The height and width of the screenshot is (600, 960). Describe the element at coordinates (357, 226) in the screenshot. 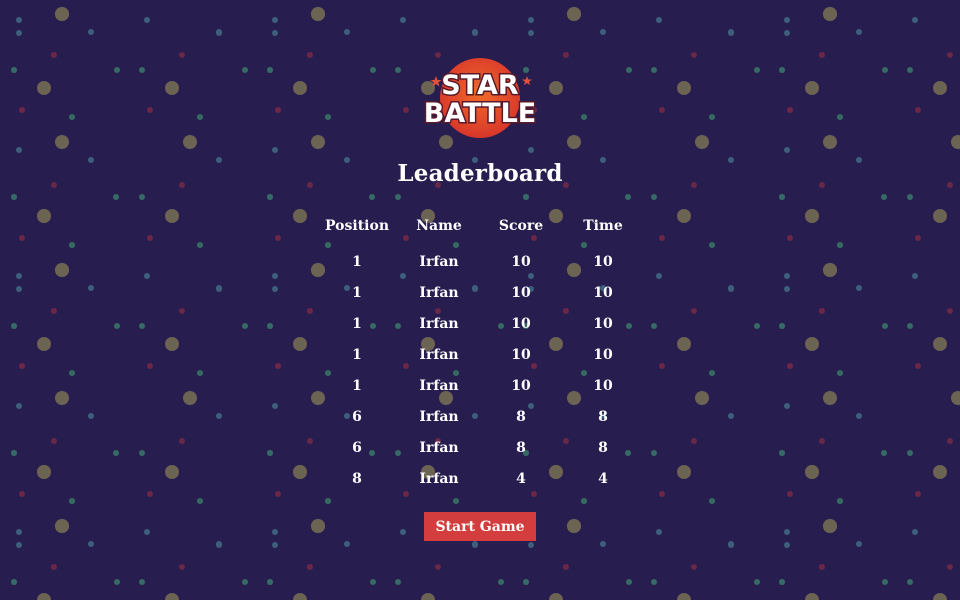

I see `column-header-position: Position` at that location.